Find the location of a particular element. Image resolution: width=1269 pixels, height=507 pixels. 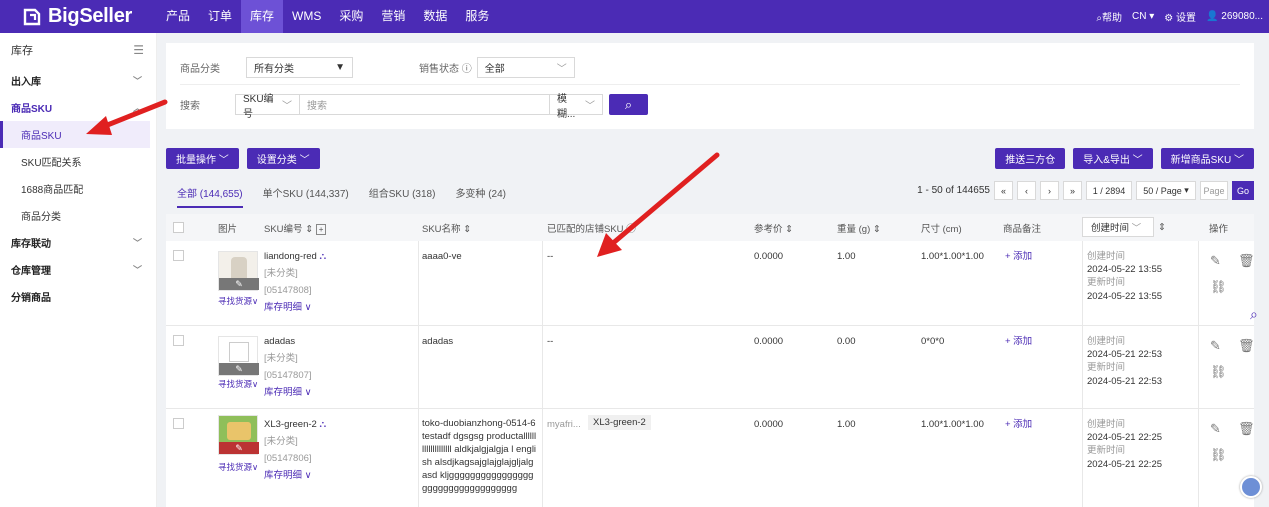

red-arrow-matched-sku is located at coordinates (658, 204).